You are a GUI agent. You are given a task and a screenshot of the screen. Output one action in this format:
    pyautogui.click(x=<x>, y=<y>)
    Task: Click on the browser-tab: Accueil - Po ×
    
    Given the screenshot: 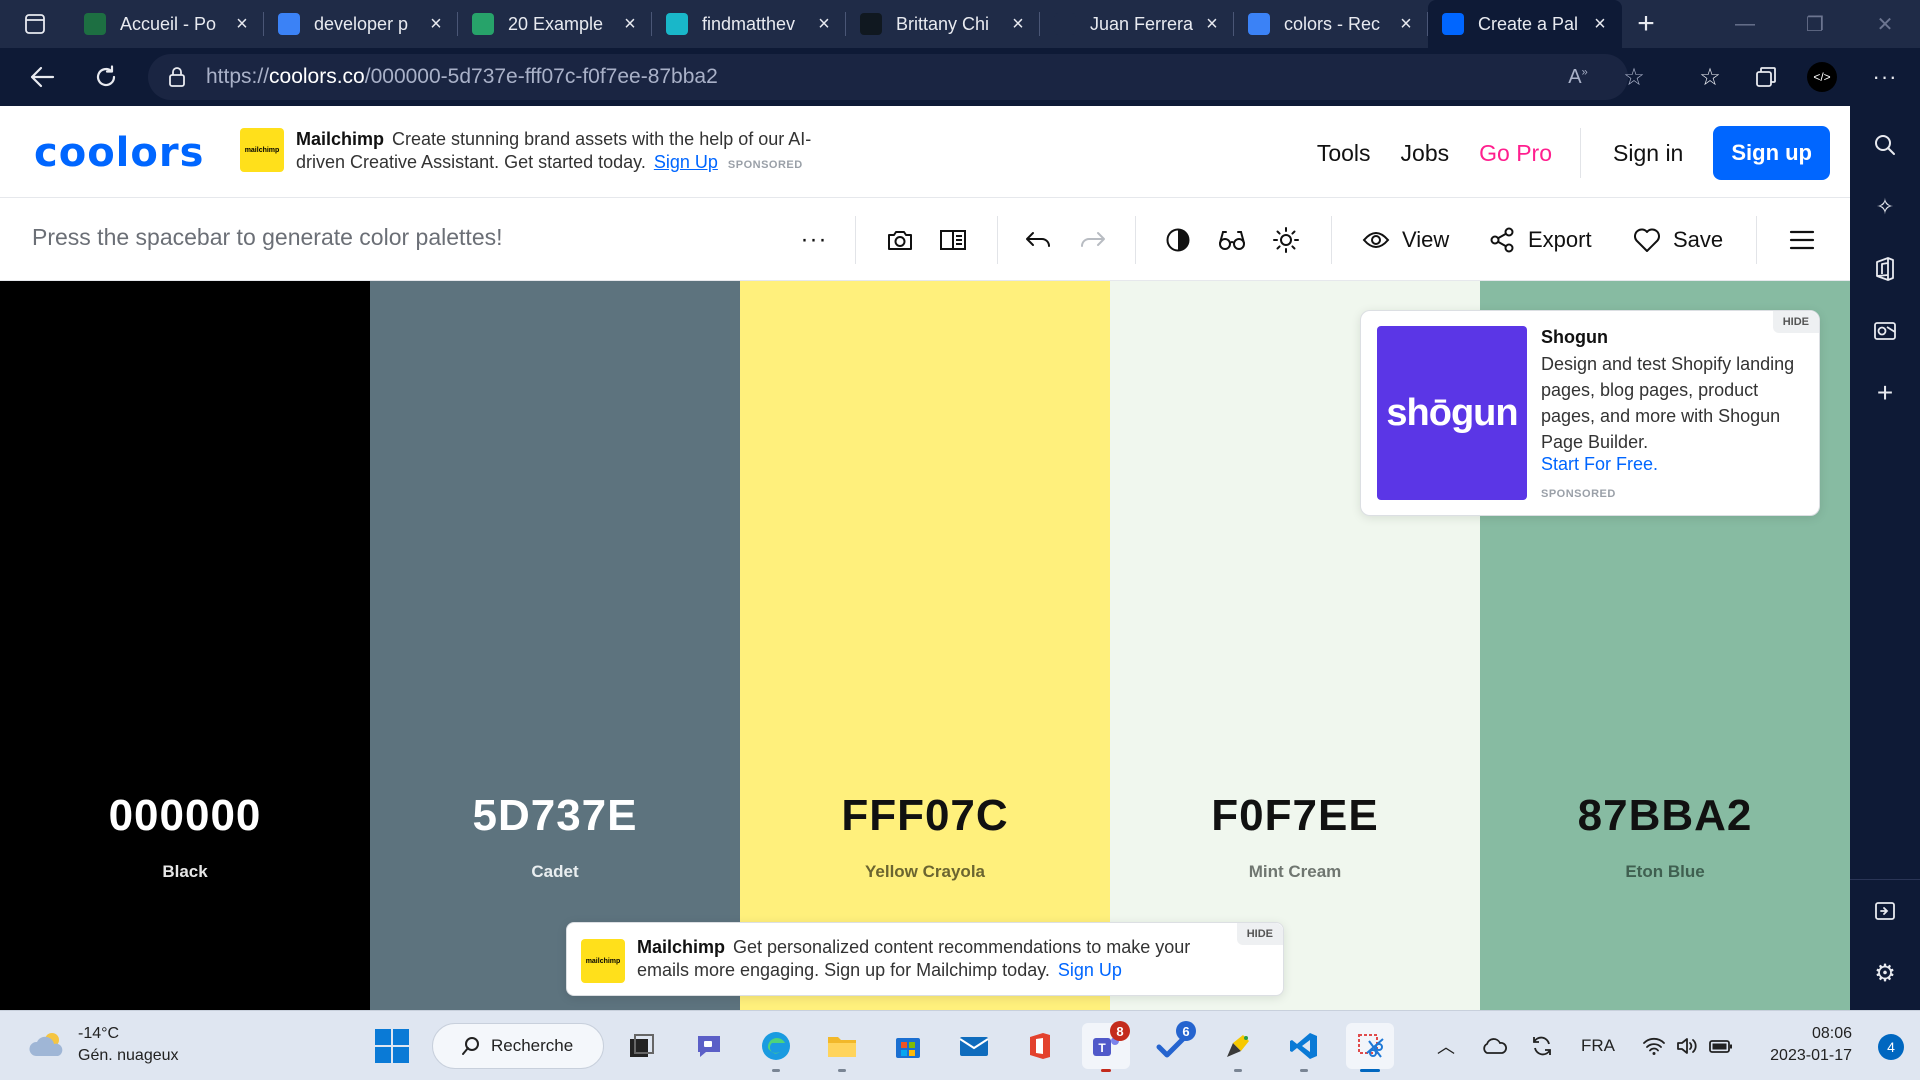 What is the action you would take?
    pyautogui.click(x=167, y=24)
    